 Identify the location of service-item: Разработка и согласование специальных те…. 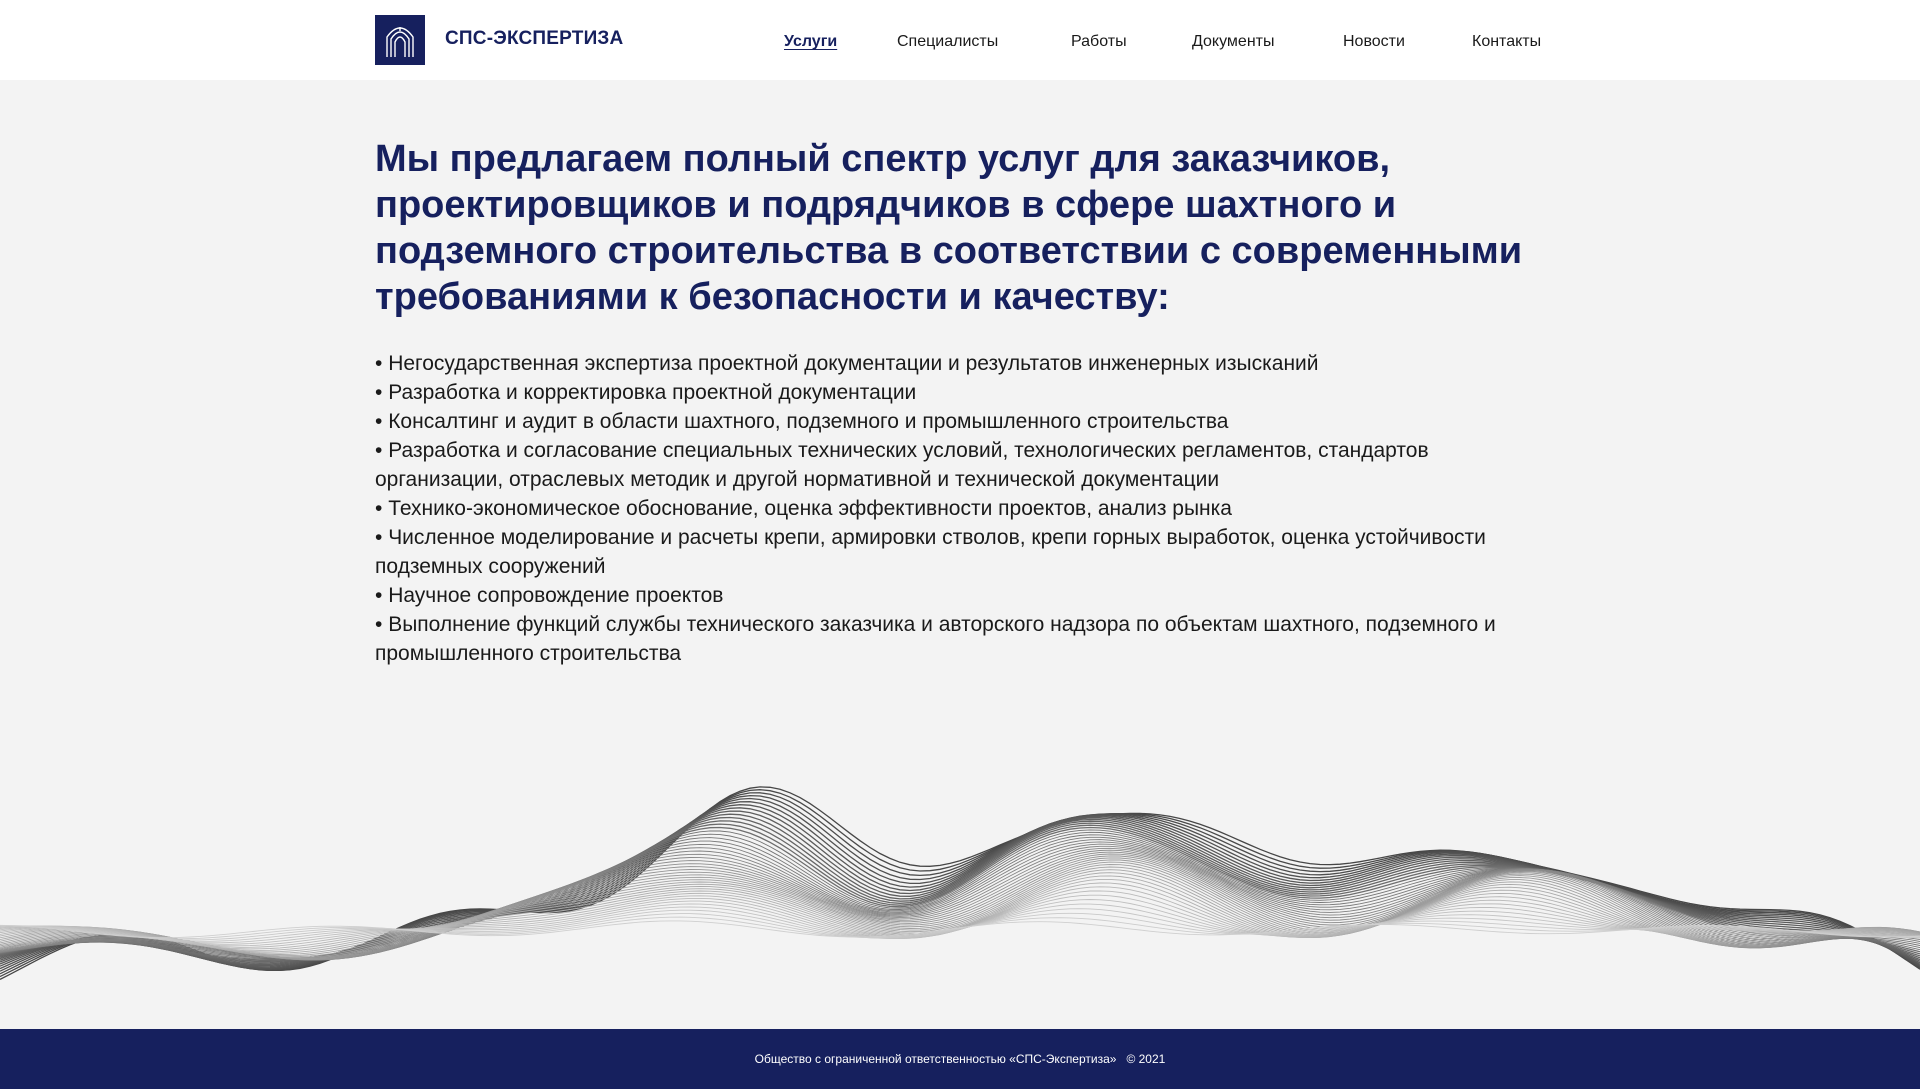
(940, 465).